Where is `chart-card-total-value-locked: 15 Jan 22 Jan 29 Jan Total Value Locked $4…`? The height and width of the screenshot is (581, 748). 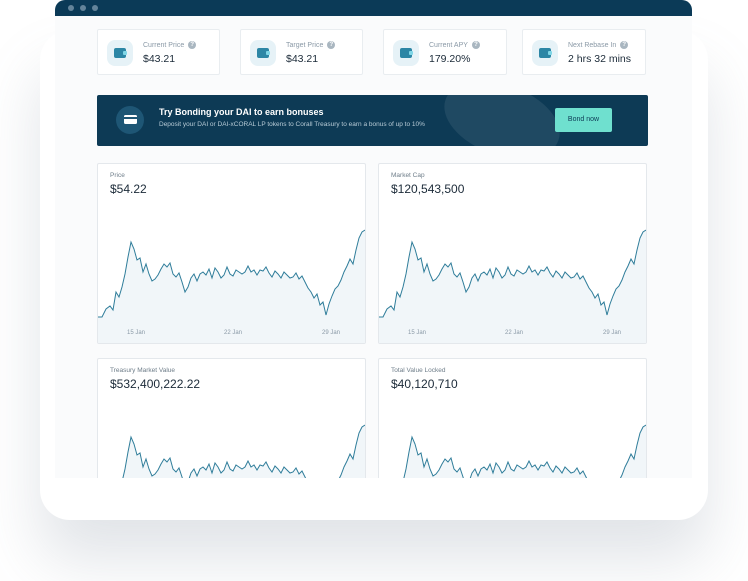 chart-card-total-value-locked: 15 Jan 22 Jan 29 Jan Total Value Locked $4… is located at coordinates (512, 418).